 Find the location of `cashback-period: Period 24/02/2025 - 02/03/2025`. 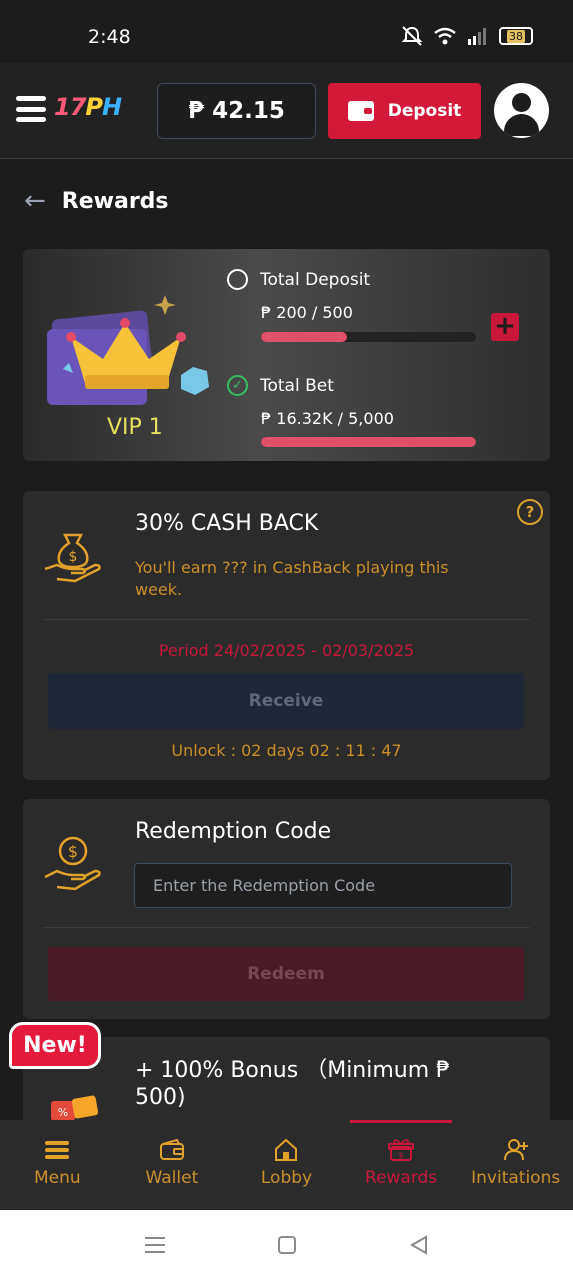

cashback-period: Period 24/02/2025 - 02/03/2025 is located at coordinates (286, 650).